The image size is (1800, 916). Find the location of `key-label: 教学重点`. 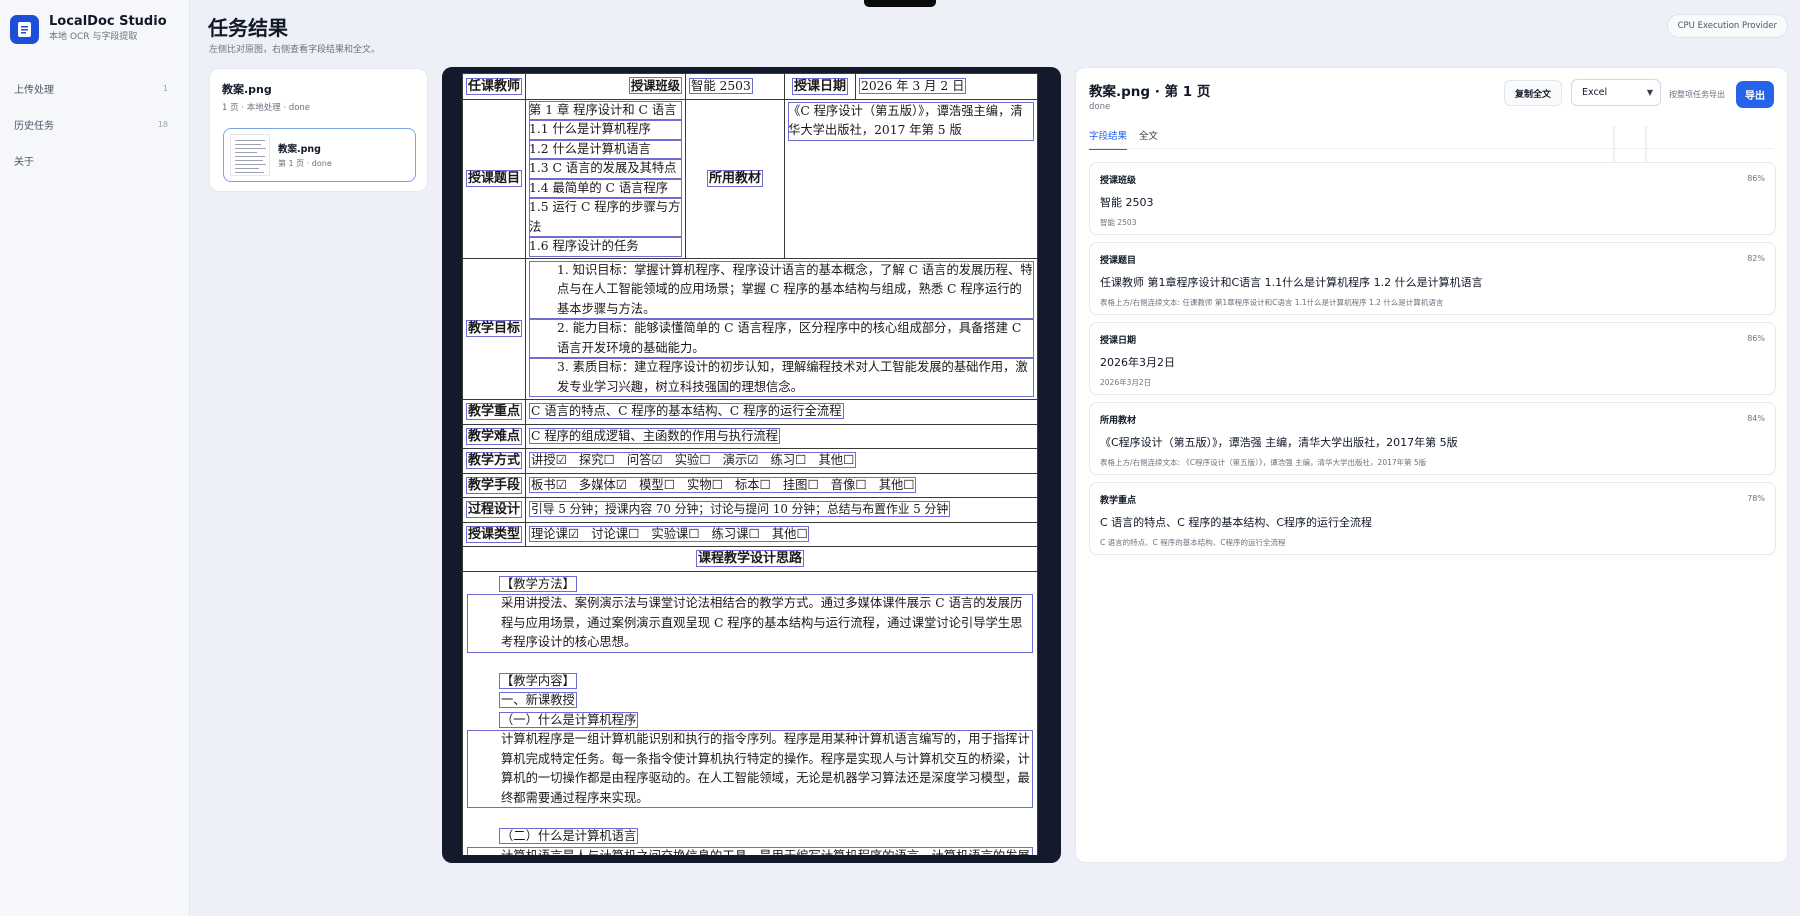

key-label: 教学重点 is located at coordinates (494, 411).